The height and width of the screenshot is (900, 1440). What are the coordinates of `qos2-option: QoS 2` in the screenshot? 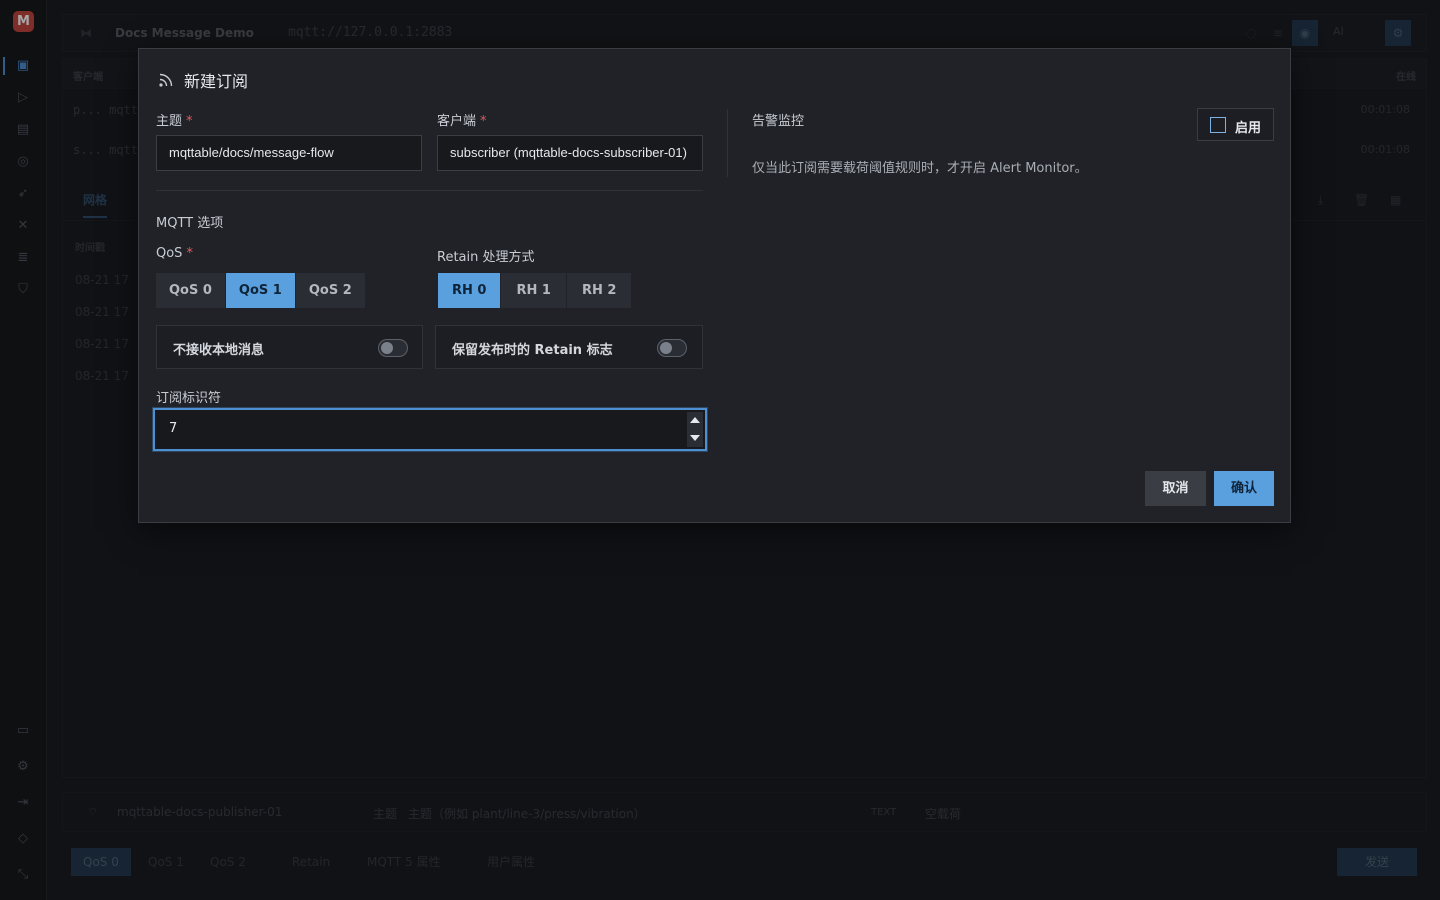 It's located at (330, 290).